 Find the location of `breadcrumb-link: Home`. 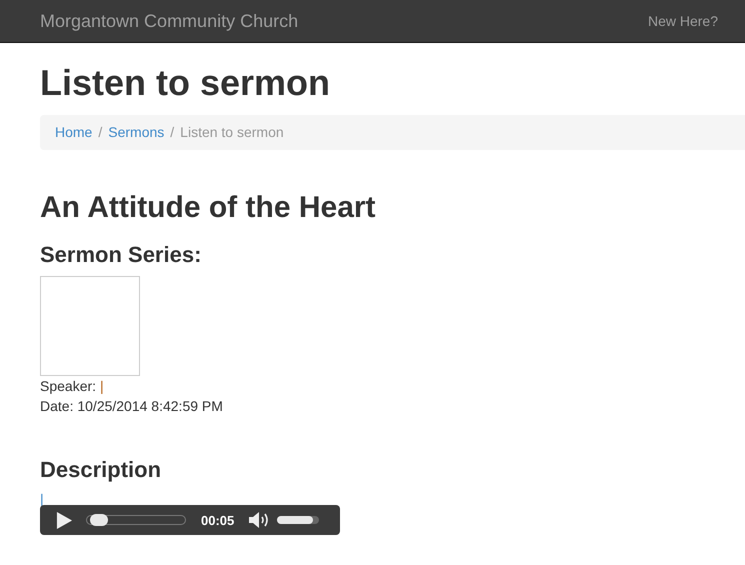

breadcrumb-link: Home is located at coordinates (73, 132).